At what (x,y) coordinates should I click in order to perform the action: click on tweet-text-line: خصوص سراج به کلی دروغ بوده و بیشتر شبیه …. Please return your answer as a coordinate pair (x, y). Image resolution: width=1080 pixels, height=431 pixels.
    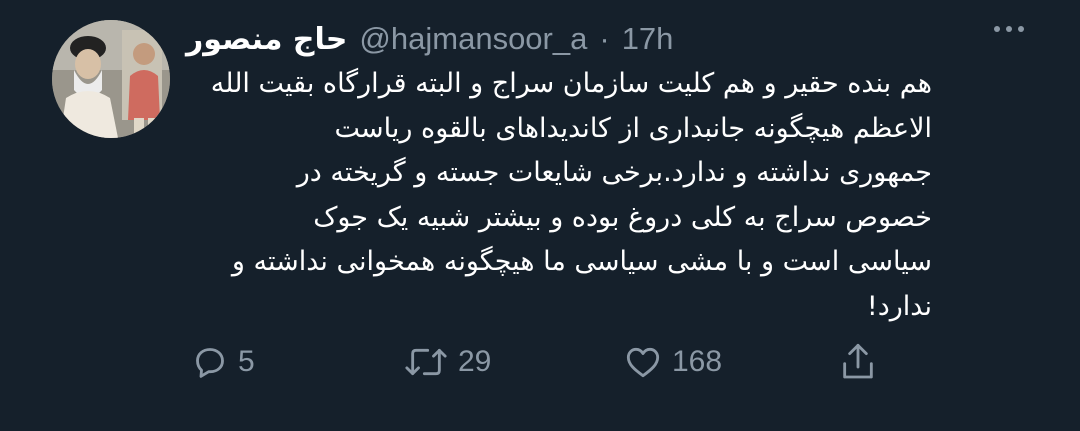
    Looking at the image, I should click on (622, 217).